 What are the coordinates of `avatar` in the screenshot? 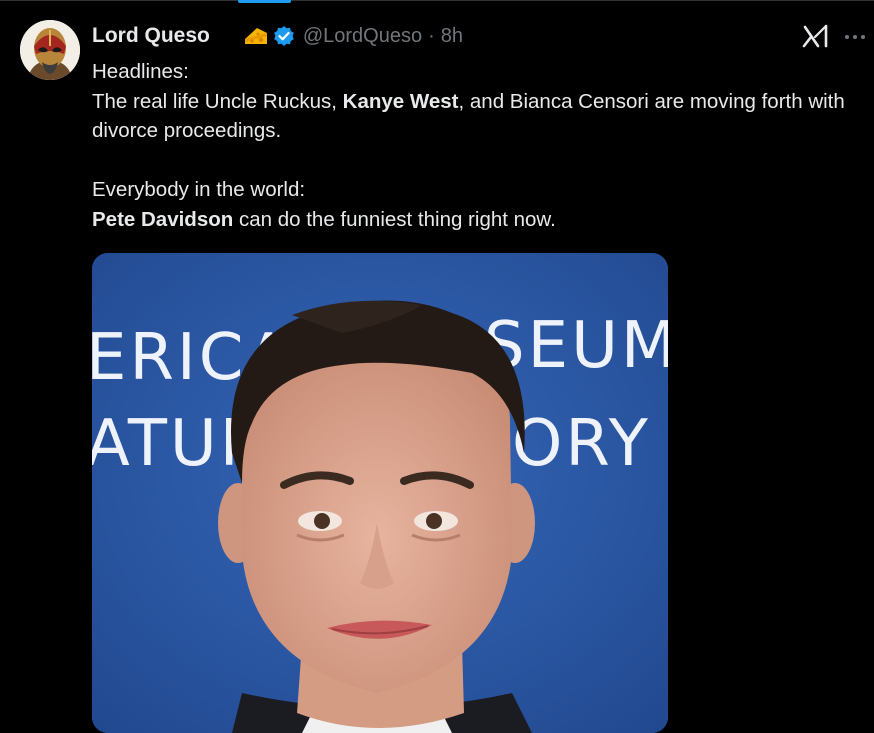 It's located at (50, 50).